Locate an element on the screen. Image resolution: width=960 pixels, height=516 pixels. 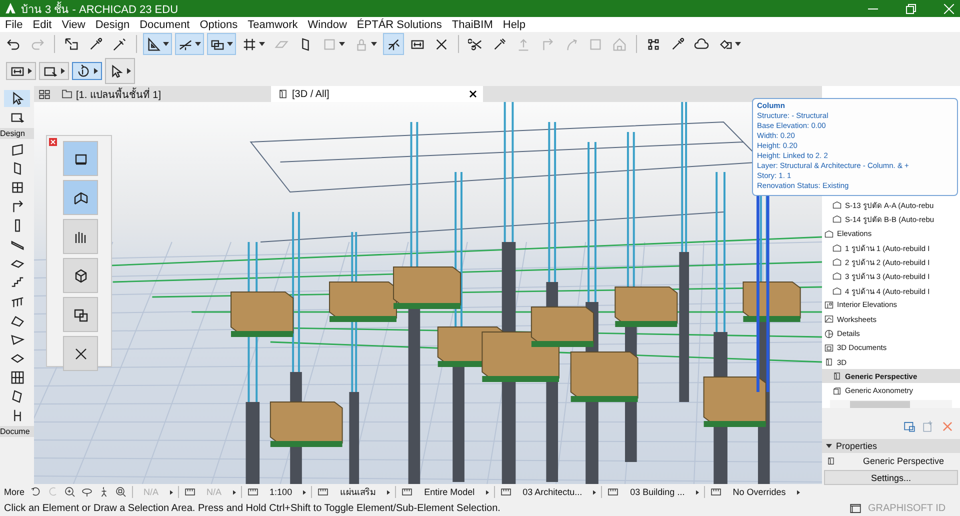
orbit-icon is located at coordinates (86, 492).